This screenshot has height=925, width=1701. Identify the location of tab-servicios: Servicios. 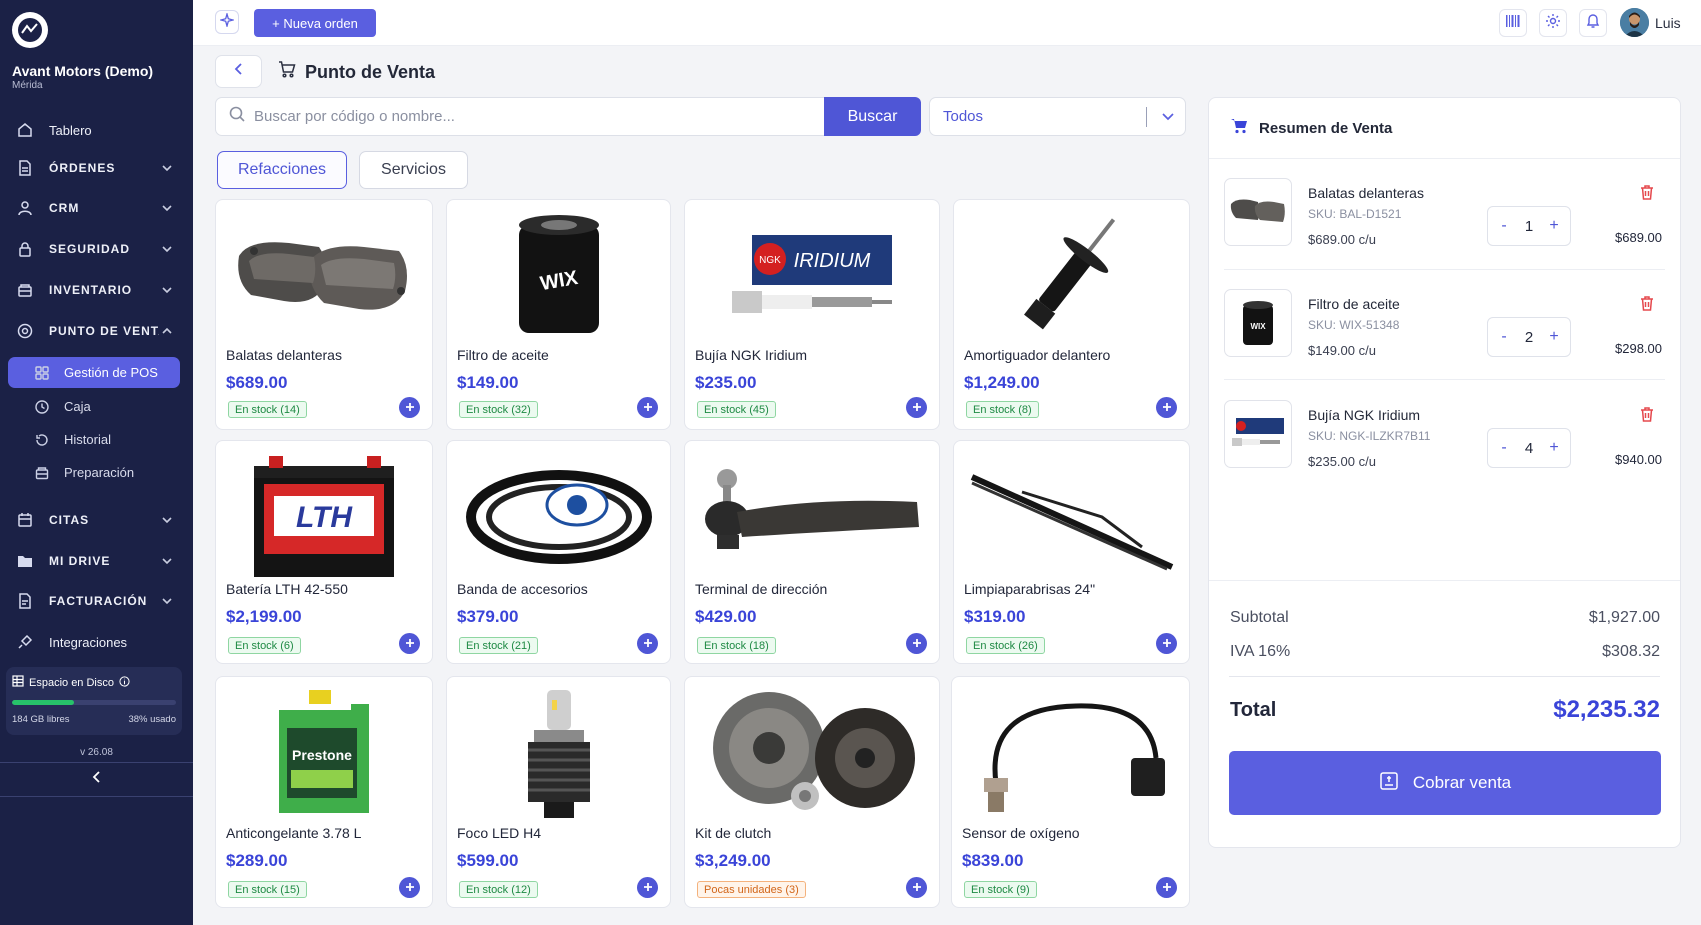
(413, 170).